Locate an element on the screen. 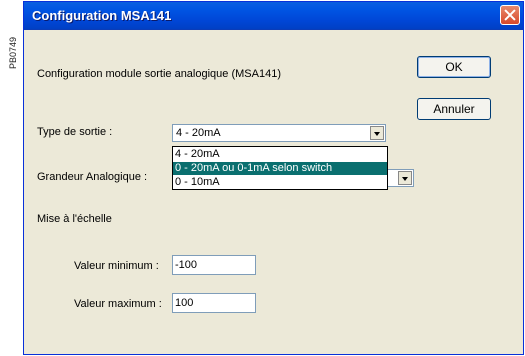 The height and width of the screenshot is (356, 525). type-sortie-label: Type de sortie : is located at coordinates (75, 132).